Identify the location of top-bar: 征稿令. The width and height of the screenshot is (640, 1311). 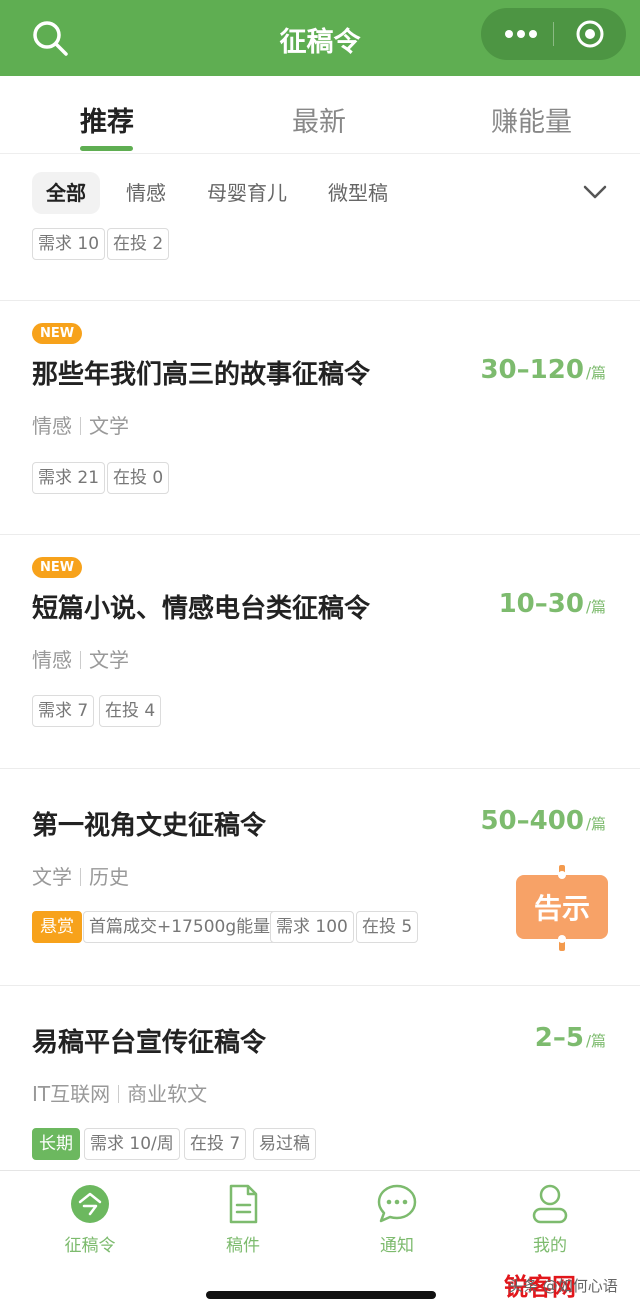
(320, 38).